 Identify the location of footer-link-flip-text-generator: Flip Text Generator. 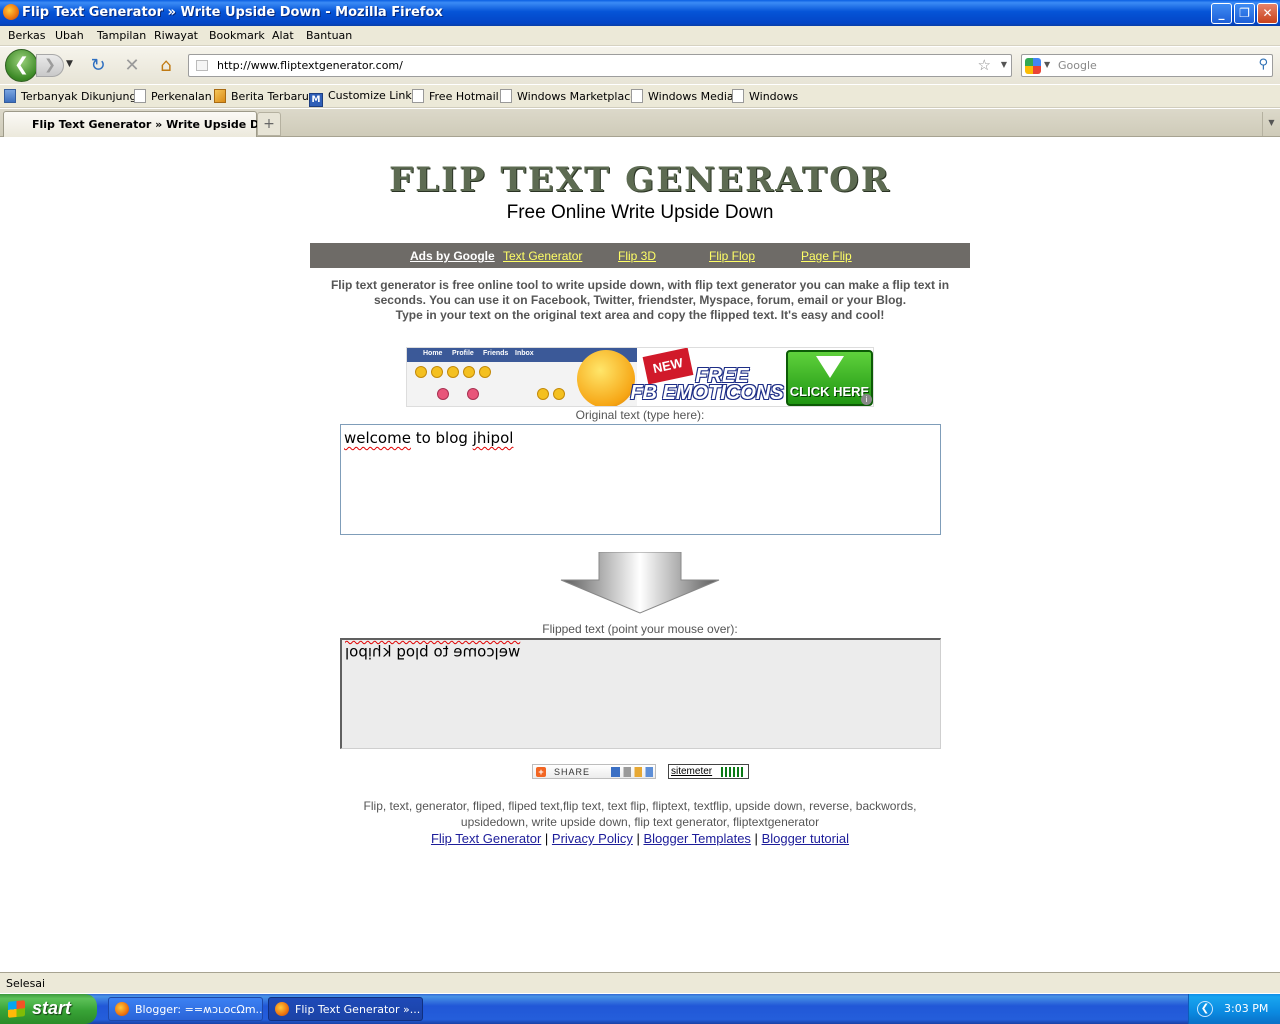
(486, 838).